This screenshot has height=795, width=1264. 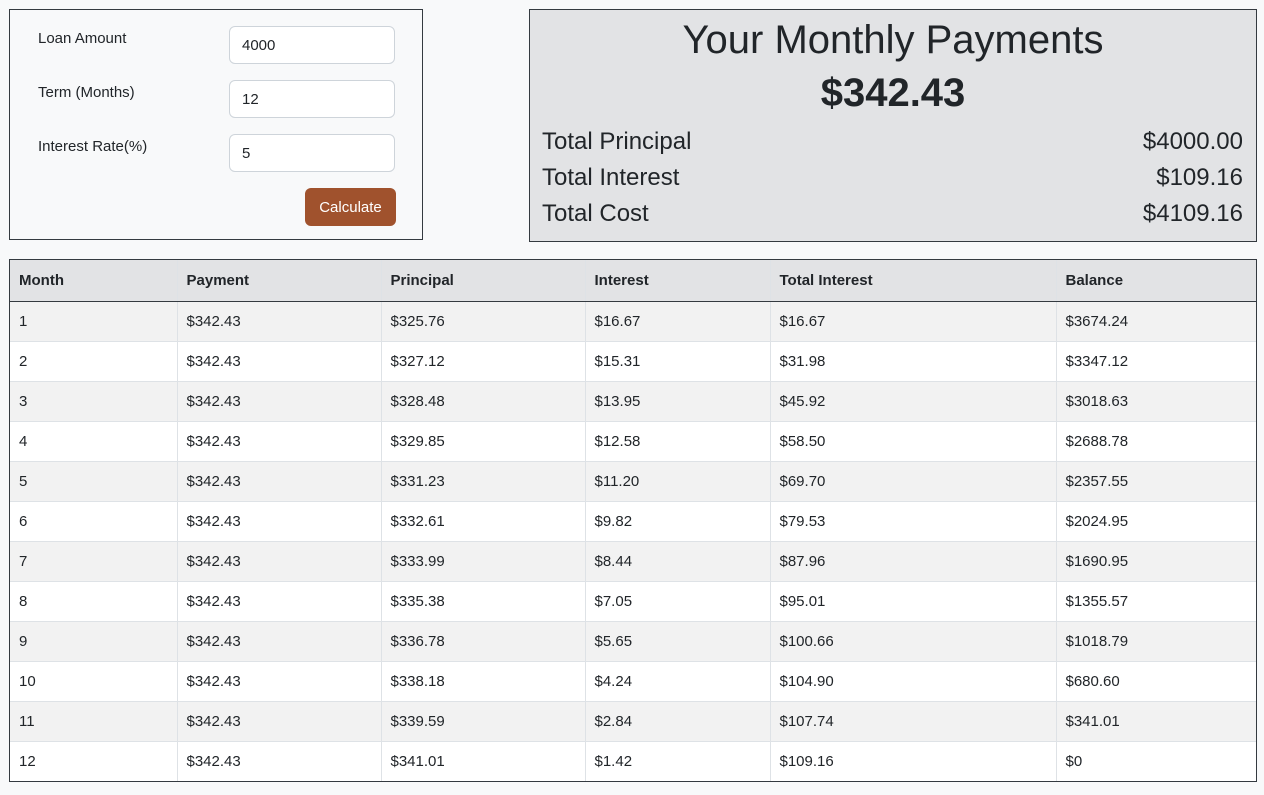 I want to click on table-row: 12 $342.43 $341.01 $1.42 $109.16 $0, so click(x=633, y=761).